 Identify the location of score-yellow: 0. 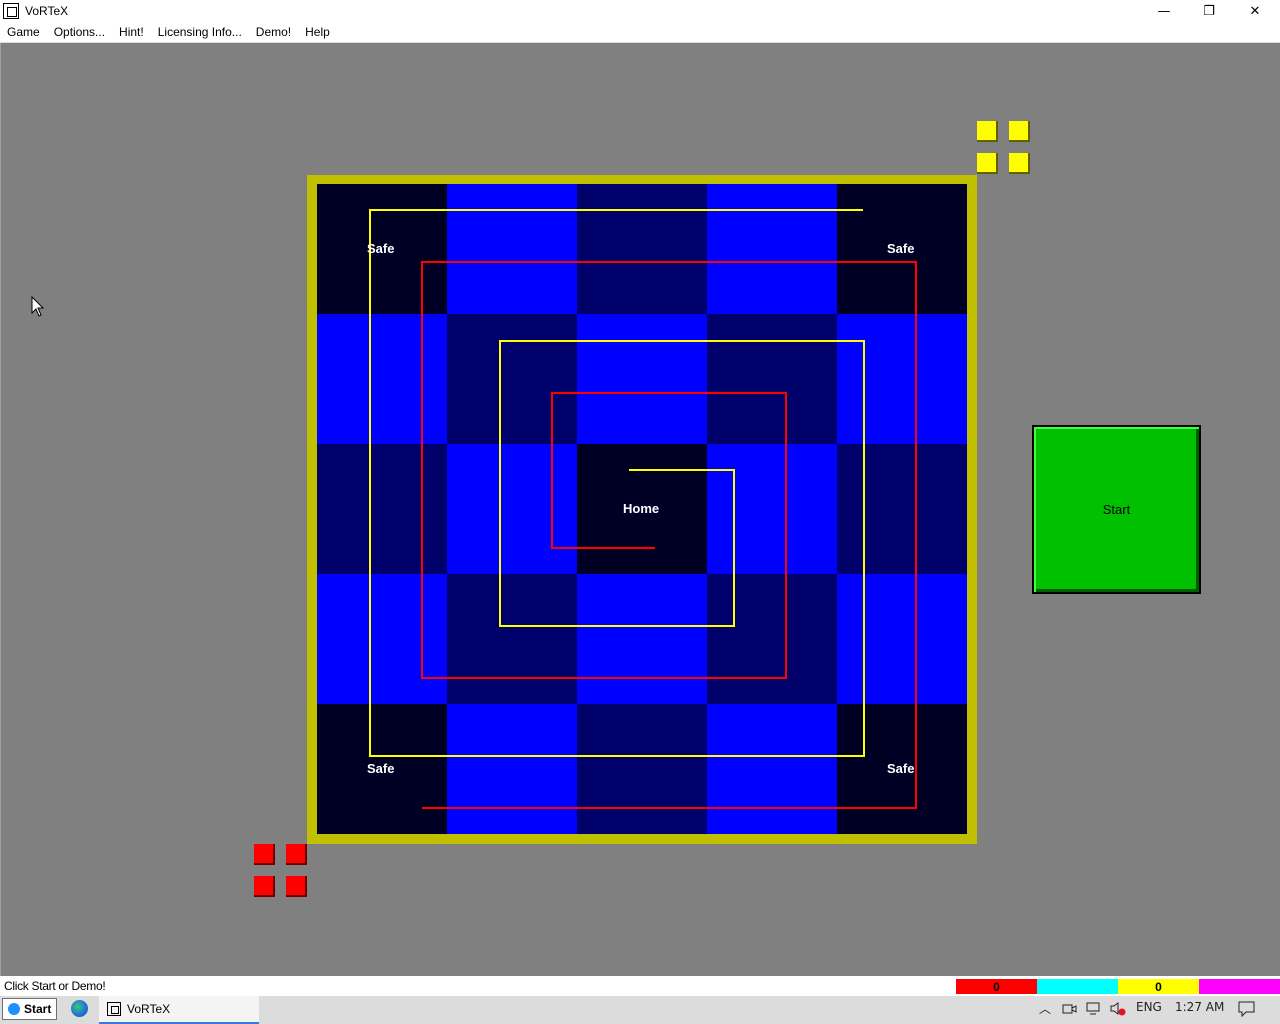
(1158, 986).